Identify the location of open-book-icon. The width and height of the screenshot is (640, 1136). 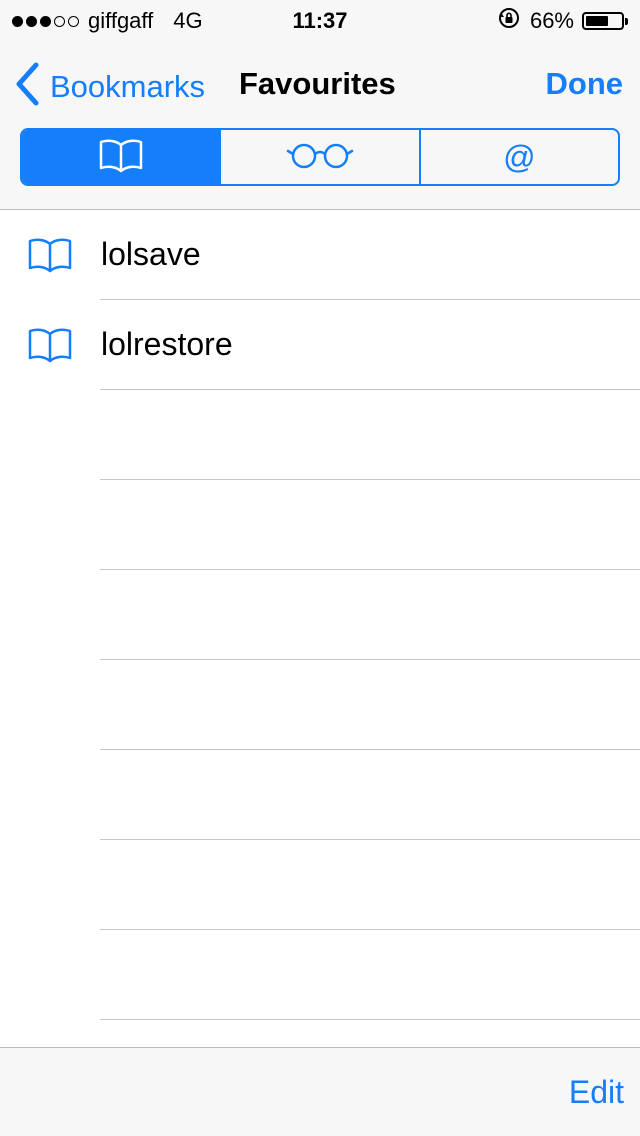
(121, 157).